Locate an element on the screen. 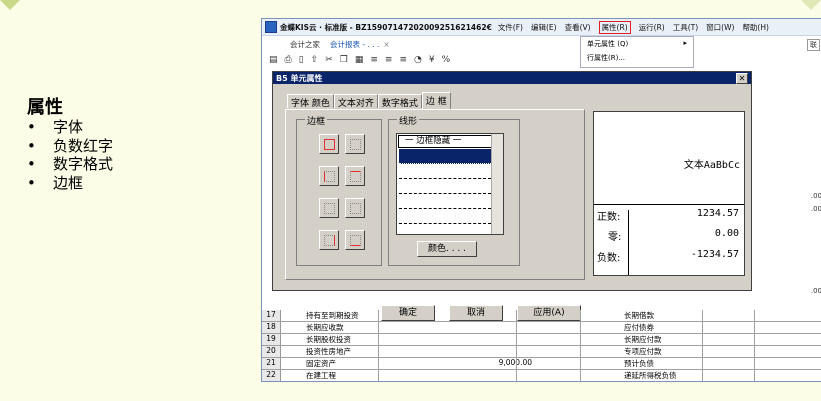  align-right-icon: ≡ is located at coordinates (403, 60).